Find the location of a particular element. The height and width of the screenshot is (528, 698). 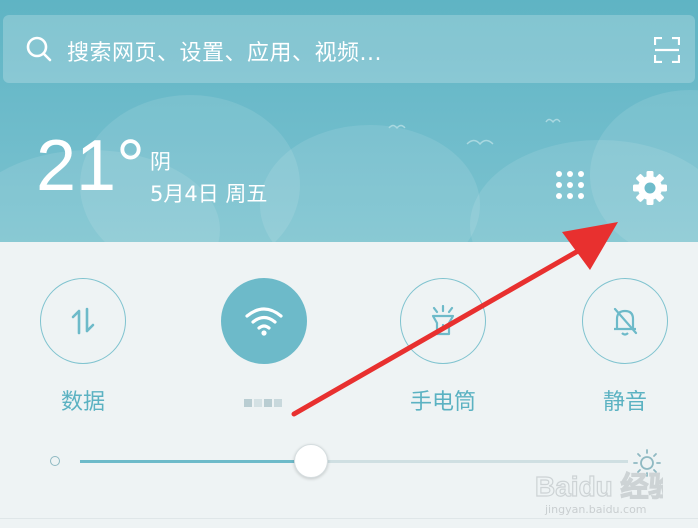

toggle-wifi-circle is located at coordinates (264, 321).